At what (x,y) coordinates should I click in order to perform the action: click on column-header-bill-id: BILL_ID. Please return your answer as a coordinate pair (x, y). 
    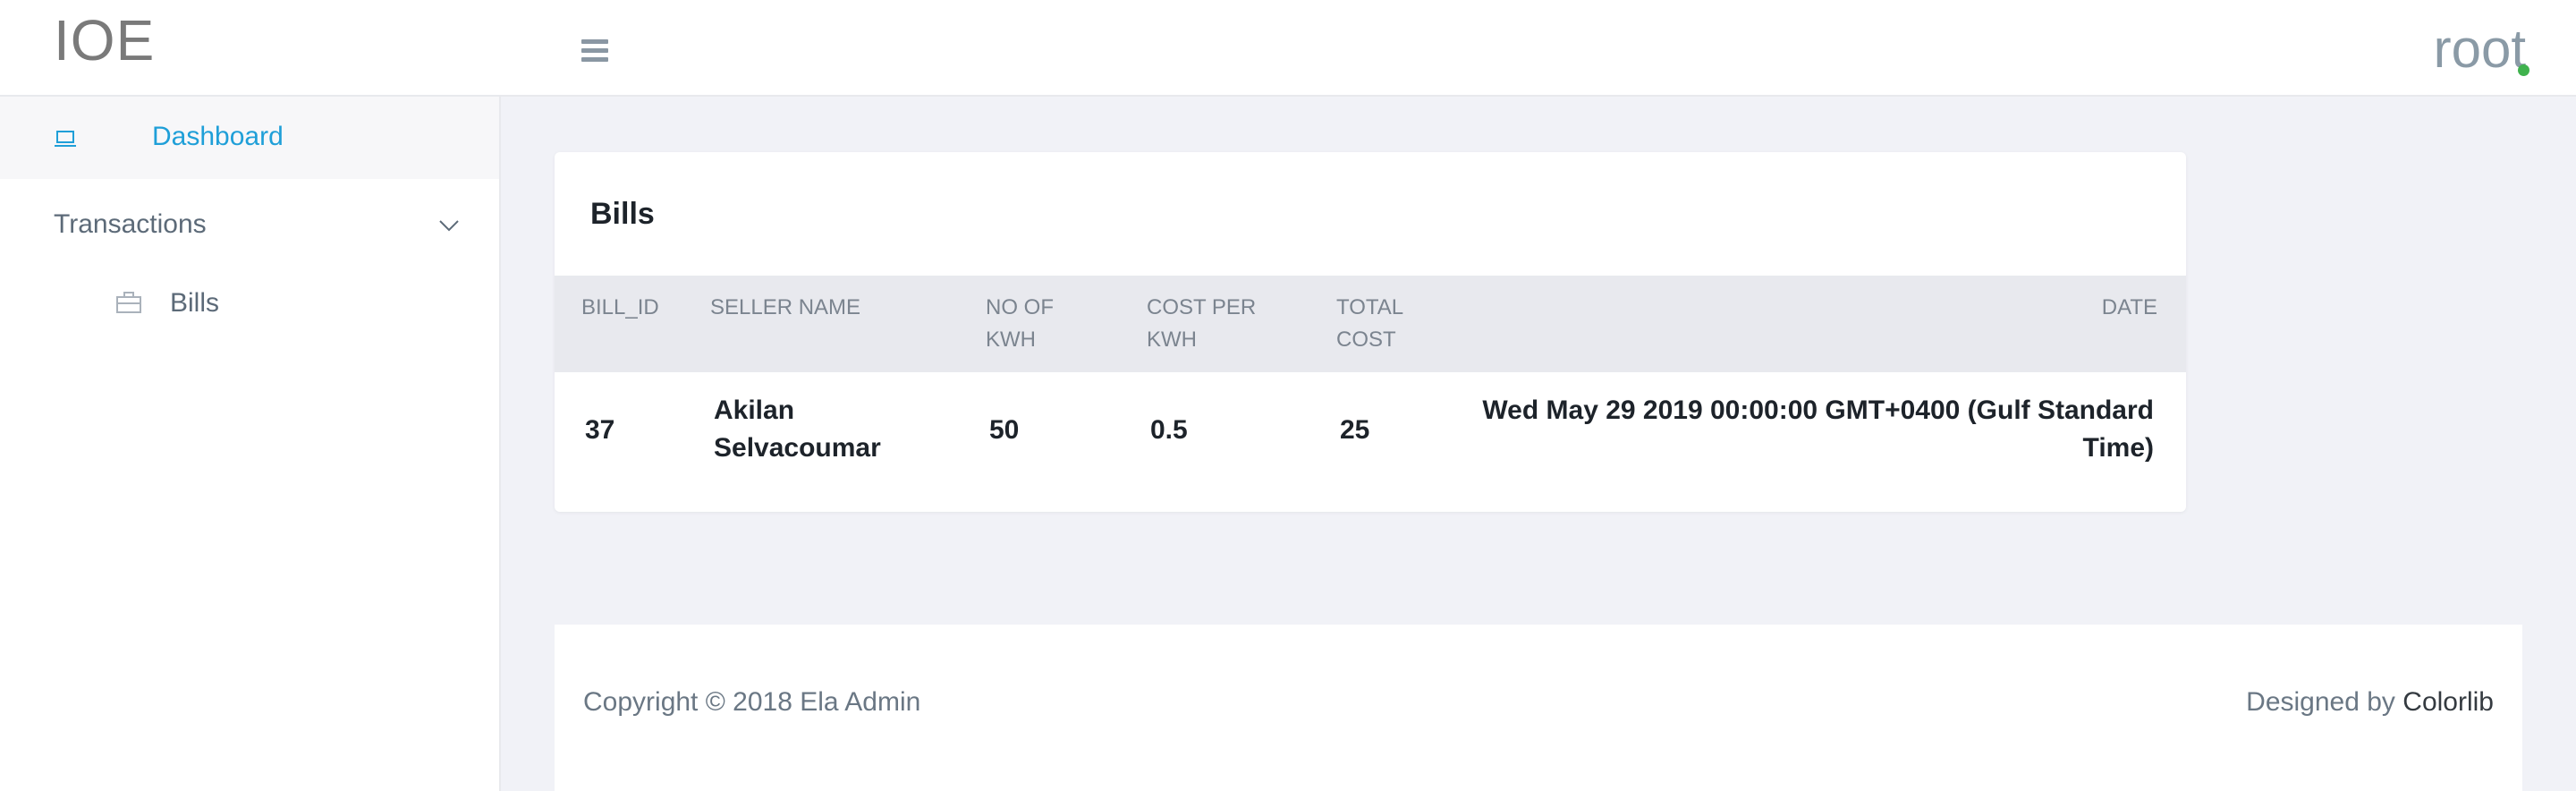
    Looking at the image, I should click on (620, 307).